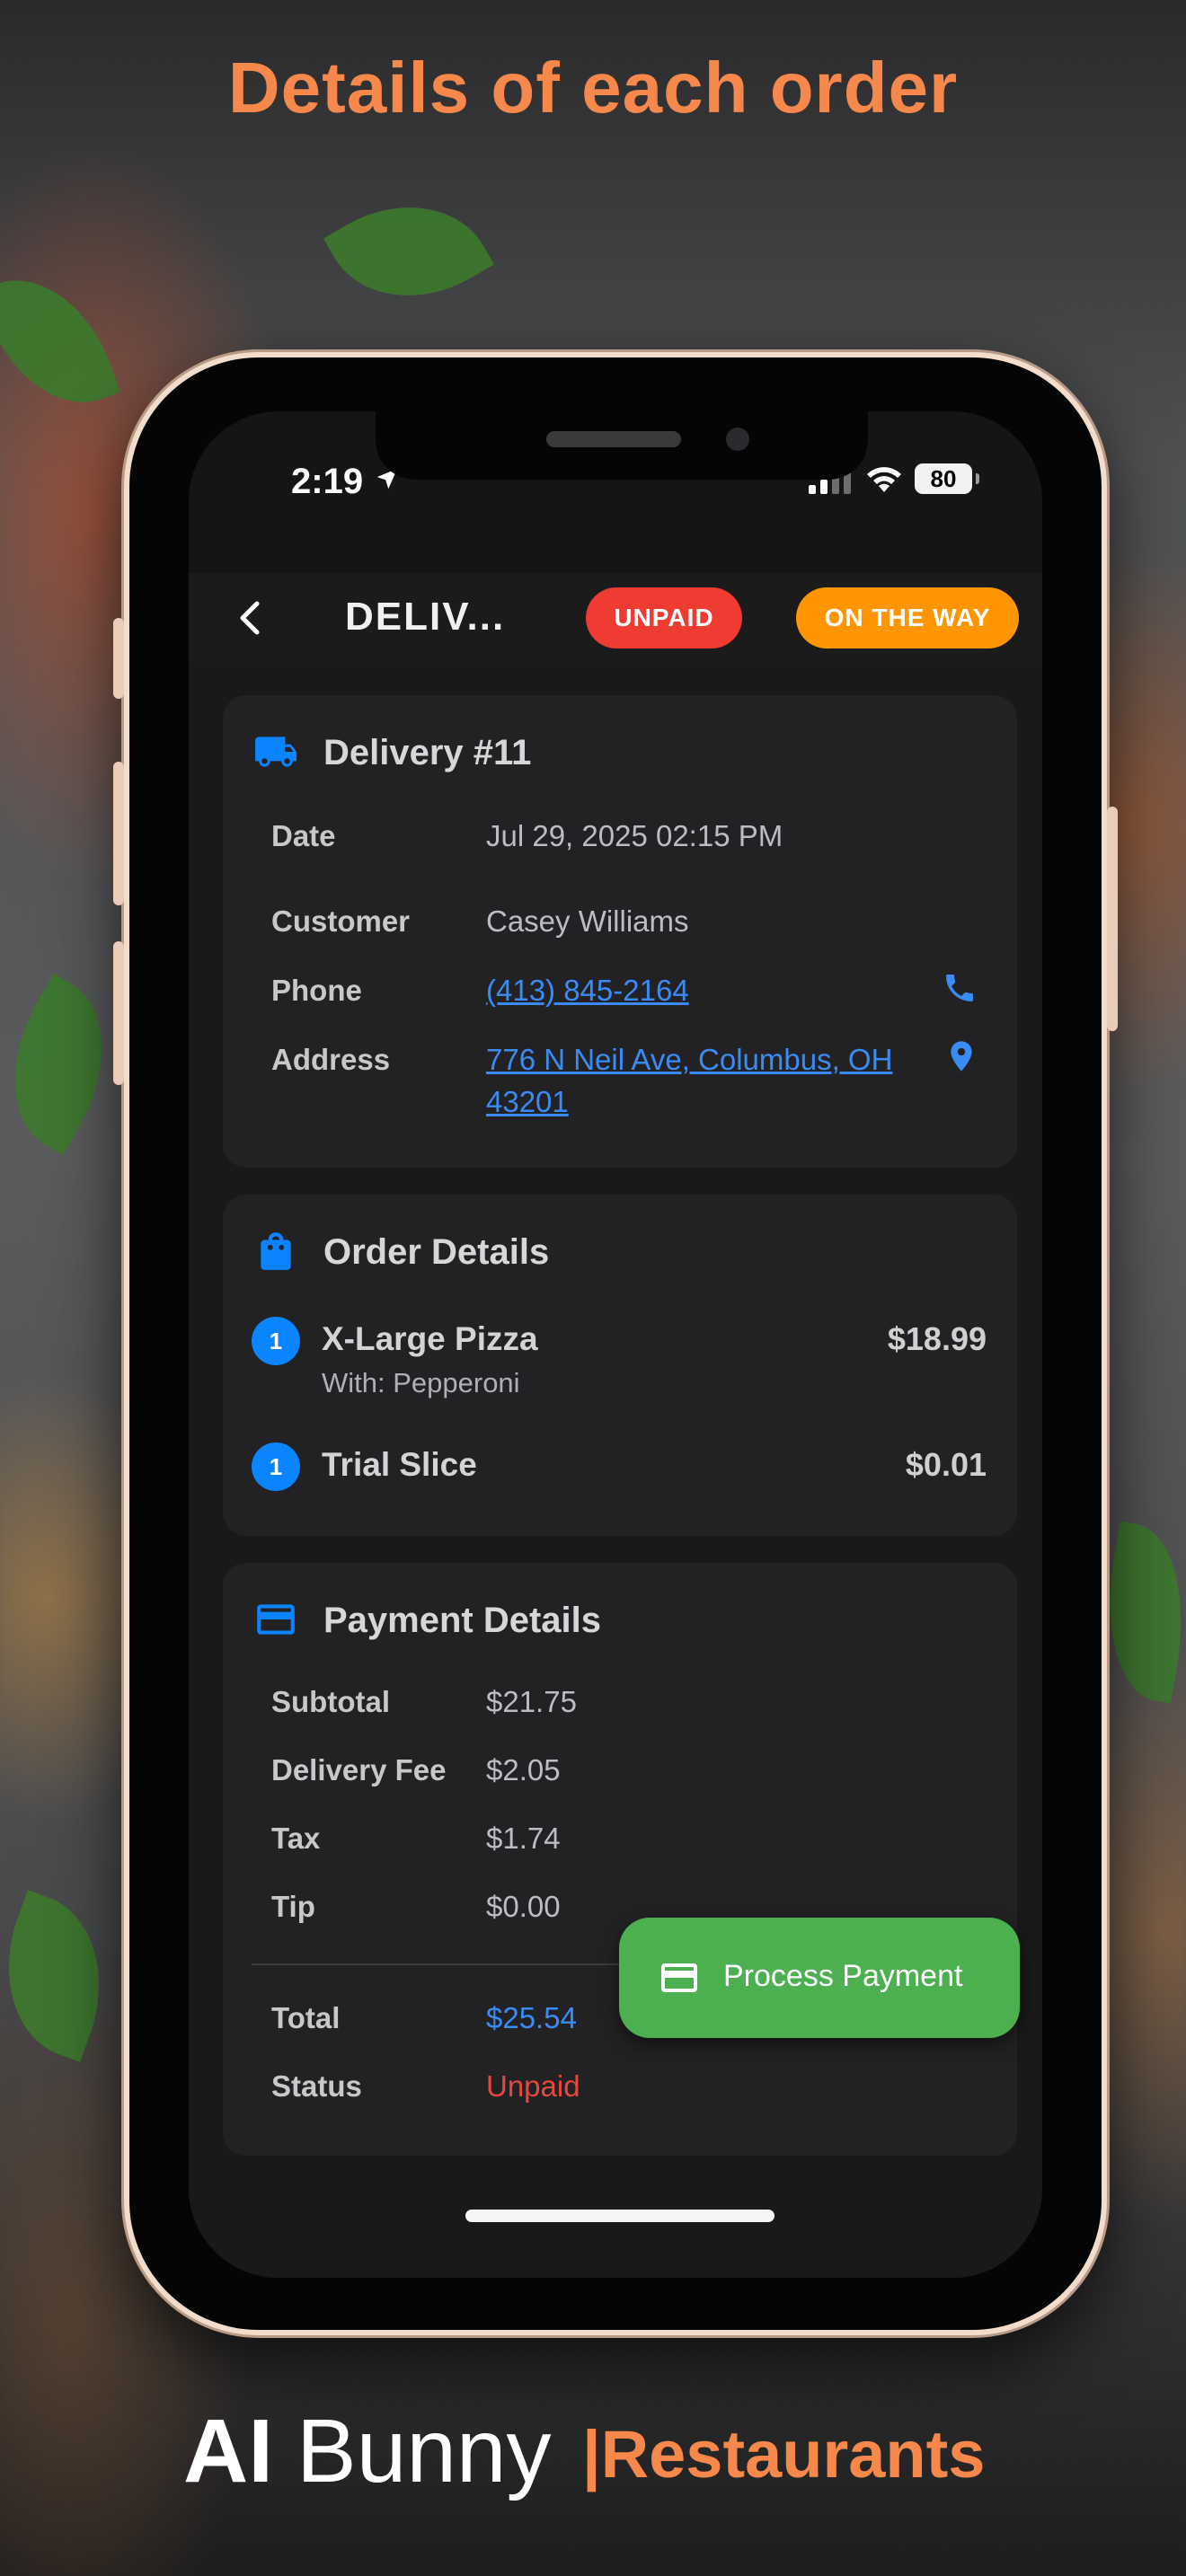 This screenshot has height=2576, width=1186. Describe the element at coordinates (533, 2086) in the screenshot. I see `status-value: Unpaid` at that location.